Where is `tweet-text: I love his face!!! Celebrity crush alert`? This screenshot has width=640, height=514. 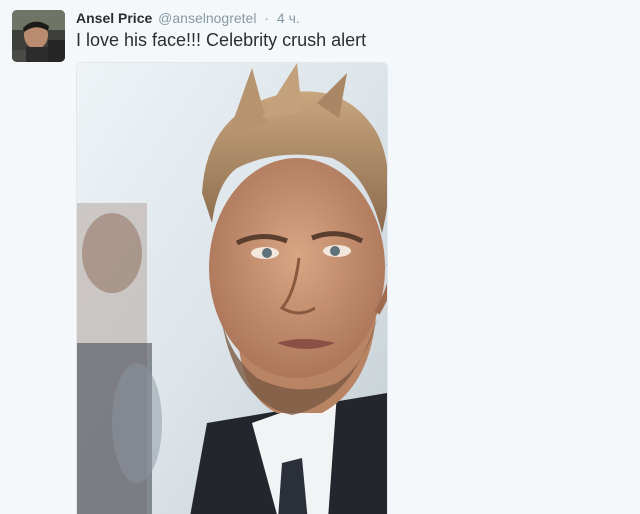
tweet-text: I love his face!!! Celebrity crush alert is located at coordinates (221, 40).